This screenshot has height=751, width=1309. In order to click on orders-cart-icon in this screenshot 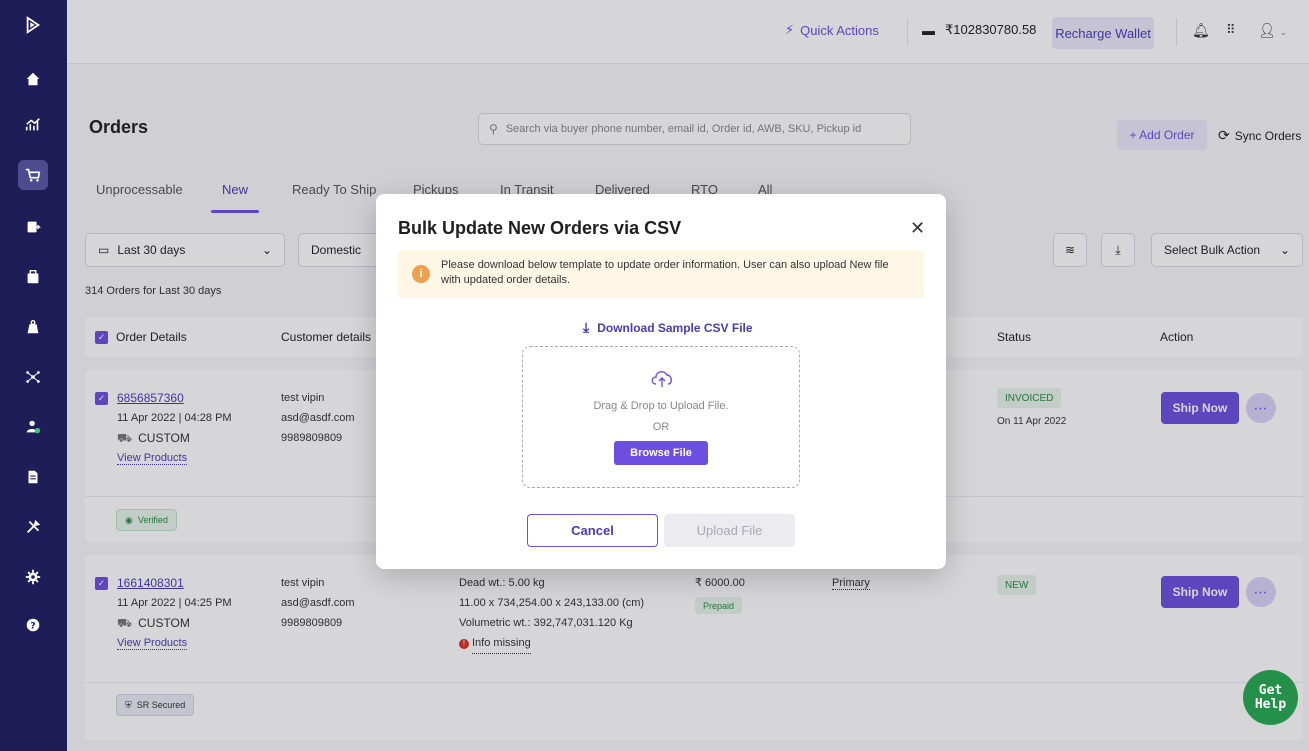, I will do `click(33, 175)`.